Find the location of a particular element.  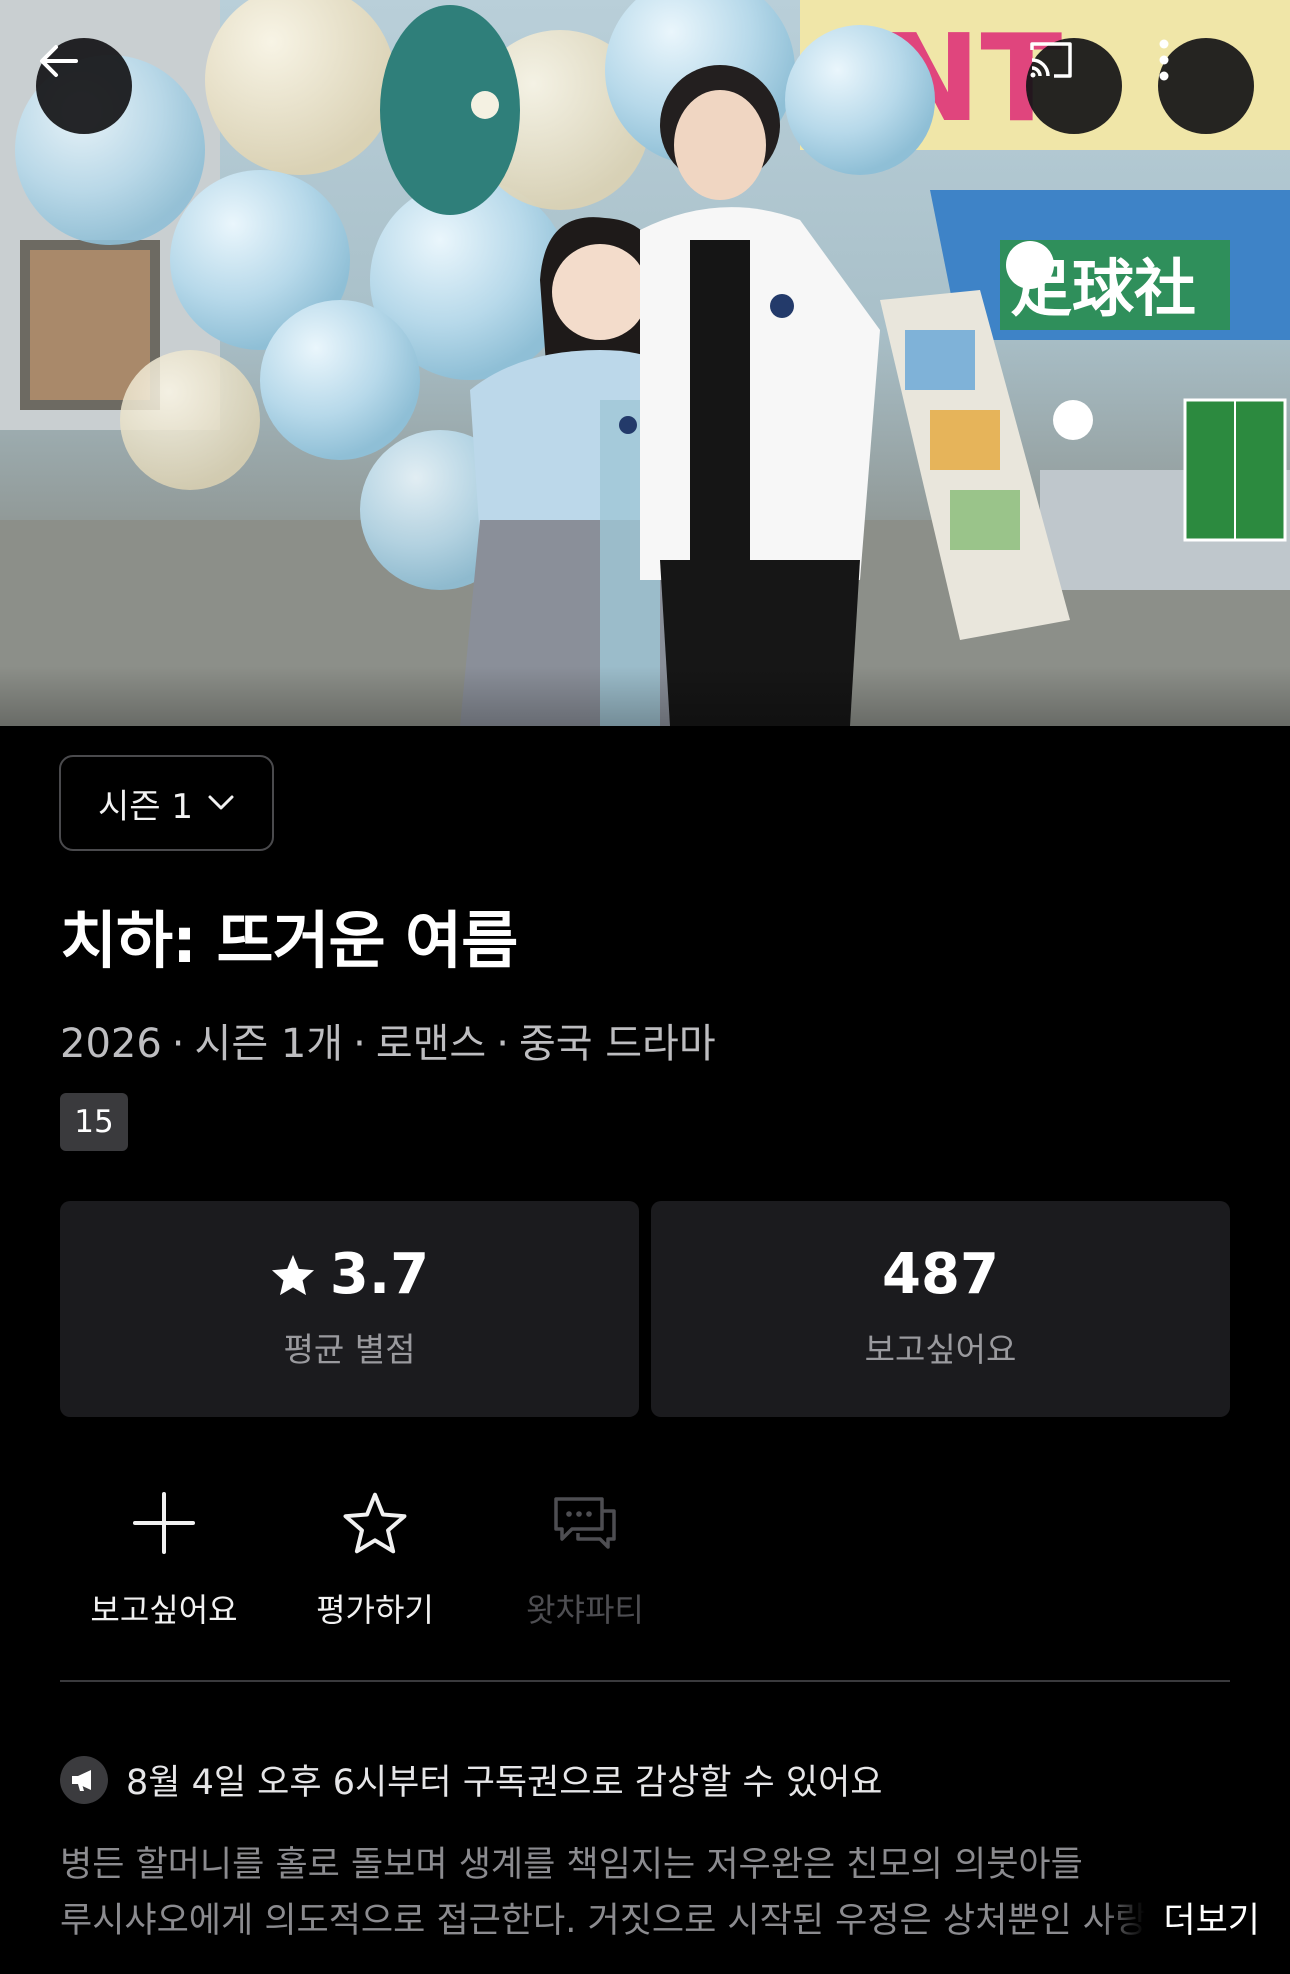

season-selector: 시즌 1 is located at coordinates (166, 803).